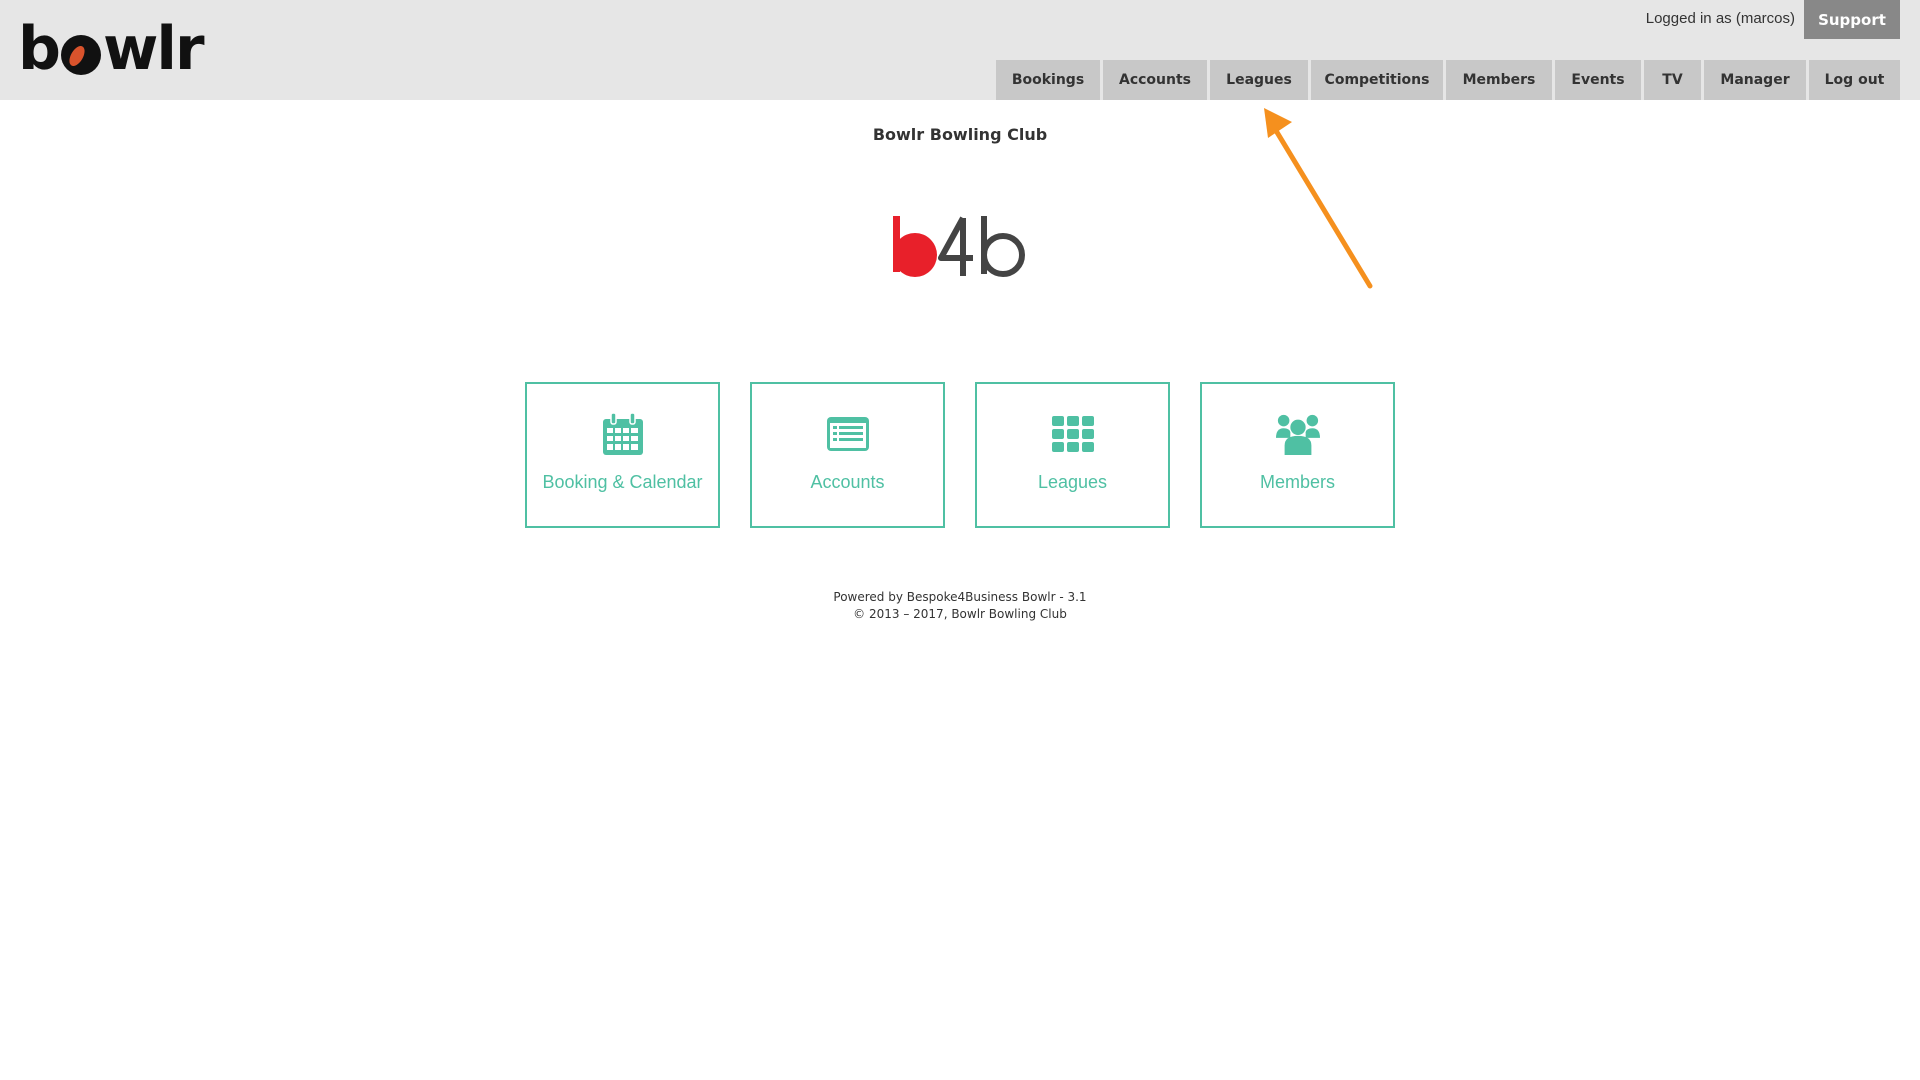  I want to click on login-status: Logged in as (marcos), so click(1720, 18).